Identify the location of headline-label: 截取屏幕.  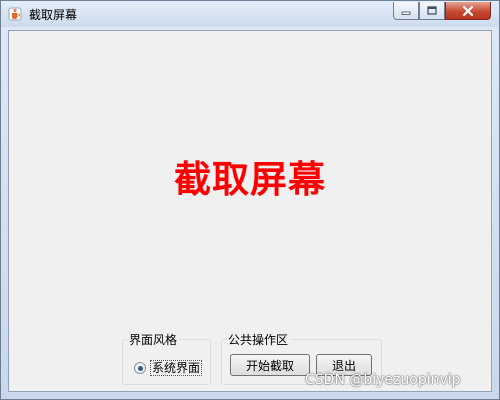
(250, 179).